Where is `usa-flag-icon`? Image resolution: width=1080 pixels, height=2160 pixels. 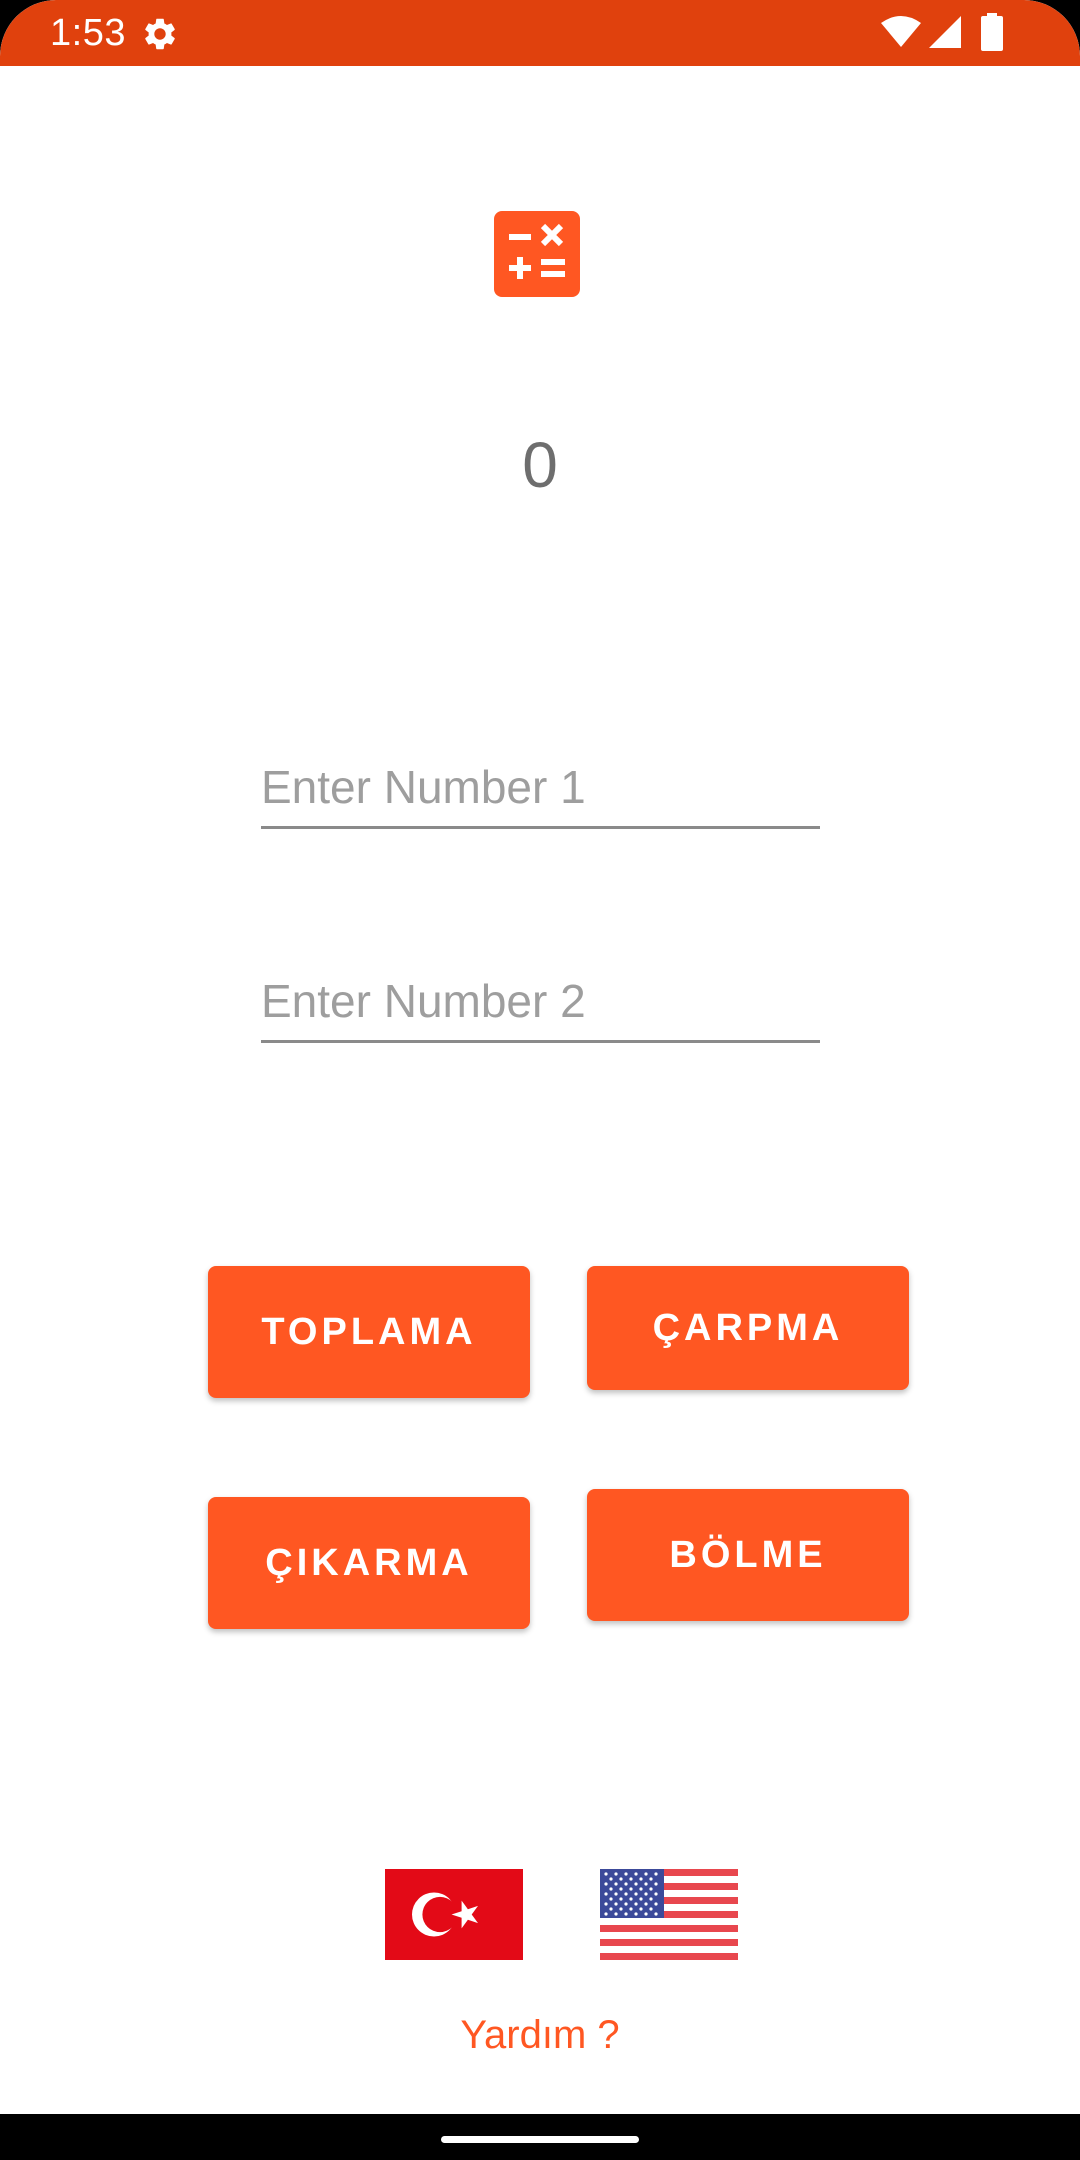 usa-flag-icon is located at coordinates (669, 1914).